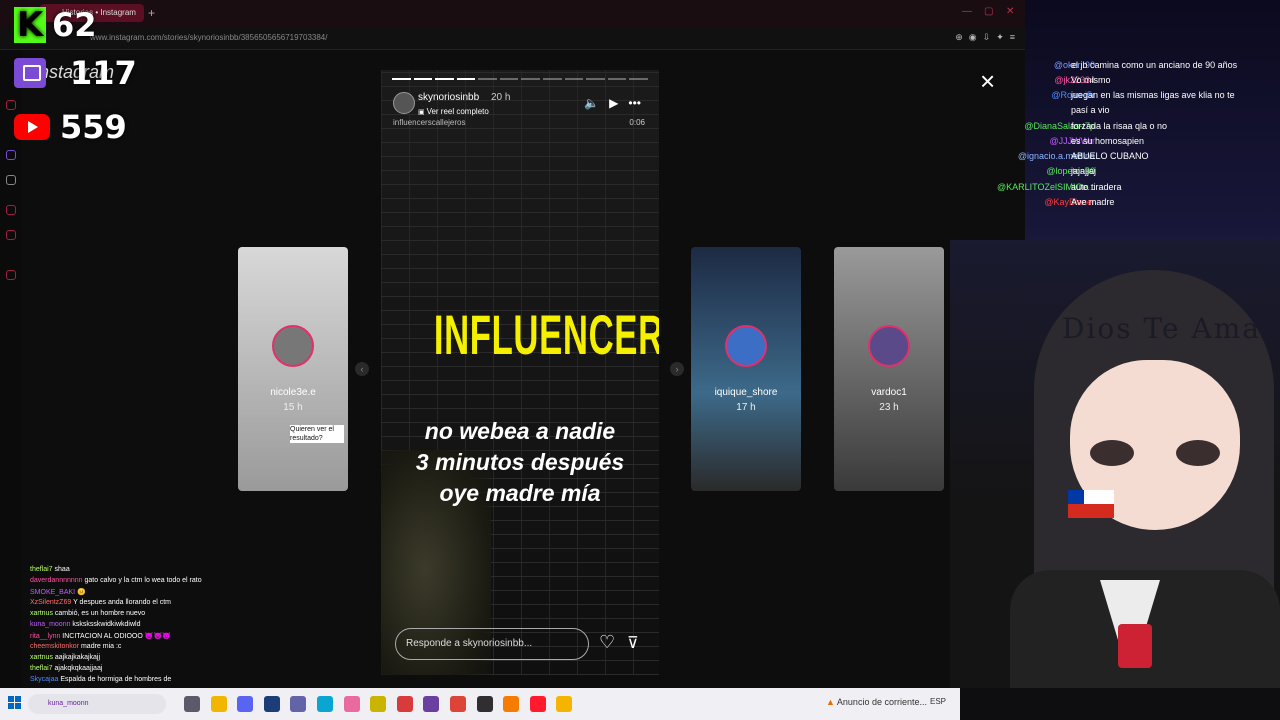  I want to click on chat-message: Y despues anda llorando el ctm, so click(122, 602).